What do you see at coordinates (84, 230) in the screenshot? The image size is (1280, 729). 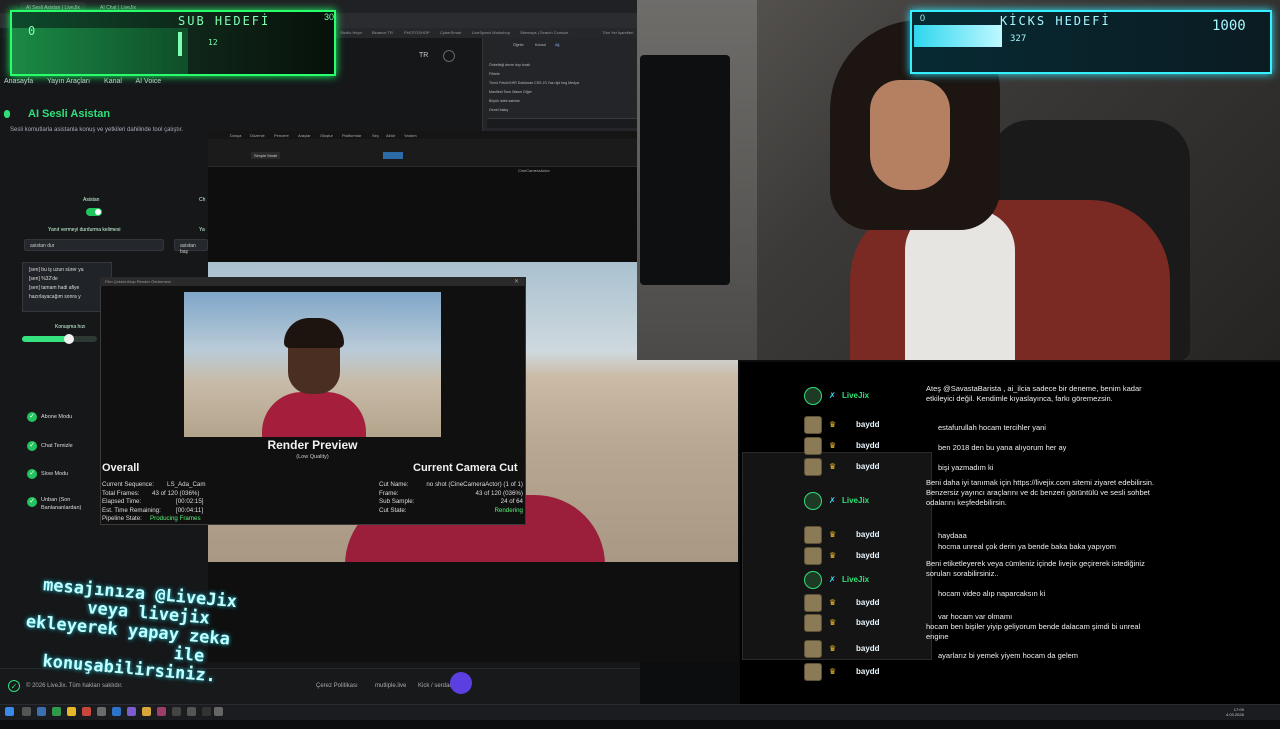 I see `stop-word-label: Yanıt vermeyi durdurma kelimesi` at bounding box center [84, 230].